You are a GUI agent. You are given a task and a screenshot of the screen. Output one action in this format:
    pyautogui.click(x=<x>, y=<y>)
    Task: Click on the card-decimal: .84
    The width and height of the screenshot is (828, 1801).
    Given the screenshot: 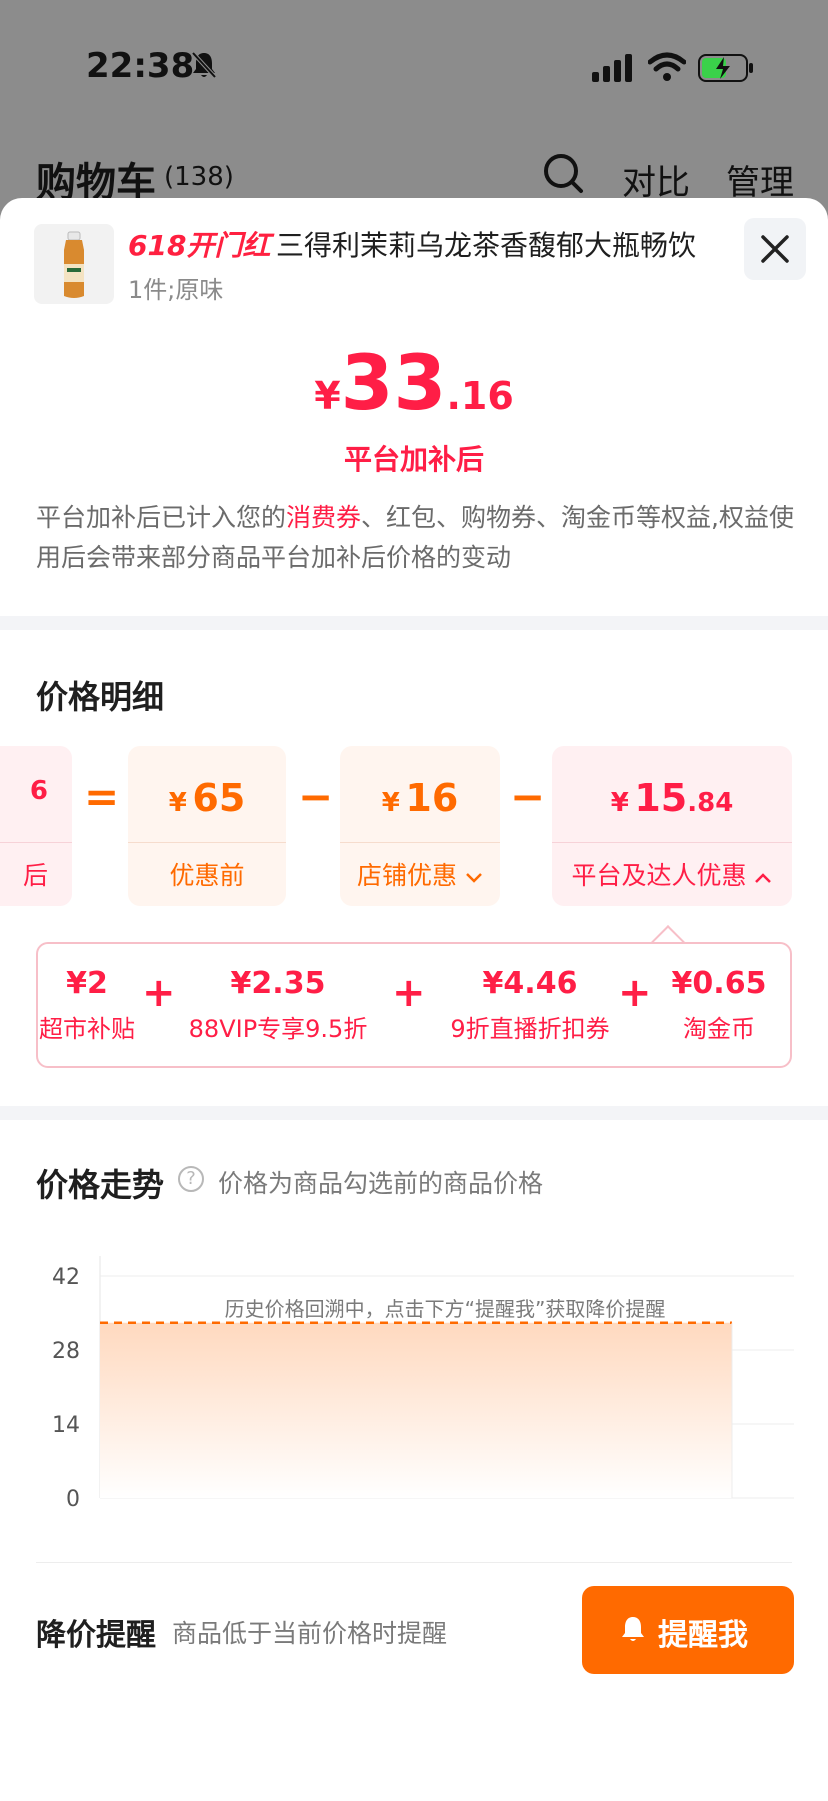 What is the action you would take?
    pyautogui.click(x=710, y=803)
    